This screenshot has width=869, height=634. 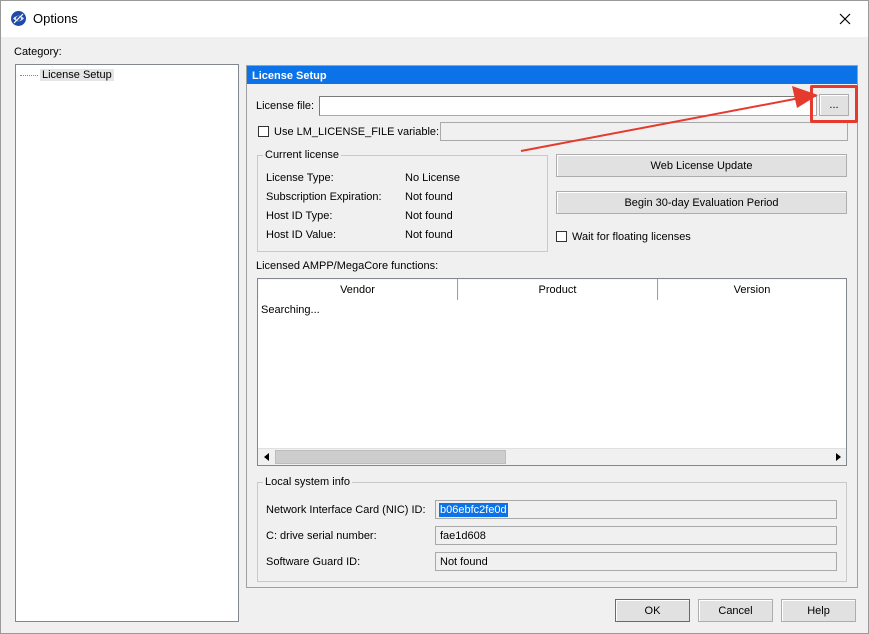 What do you see at coordinates (669, 119) in the screenshot?
I see `annotation-arrow` at bounding box center [669, 119].